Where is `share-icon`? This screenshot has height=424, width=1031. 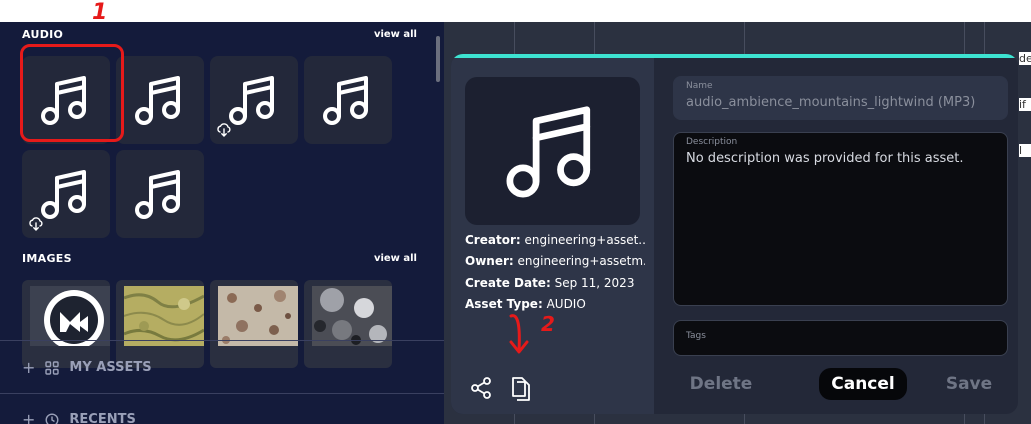
share-icon is located at coordinates (481, 388).